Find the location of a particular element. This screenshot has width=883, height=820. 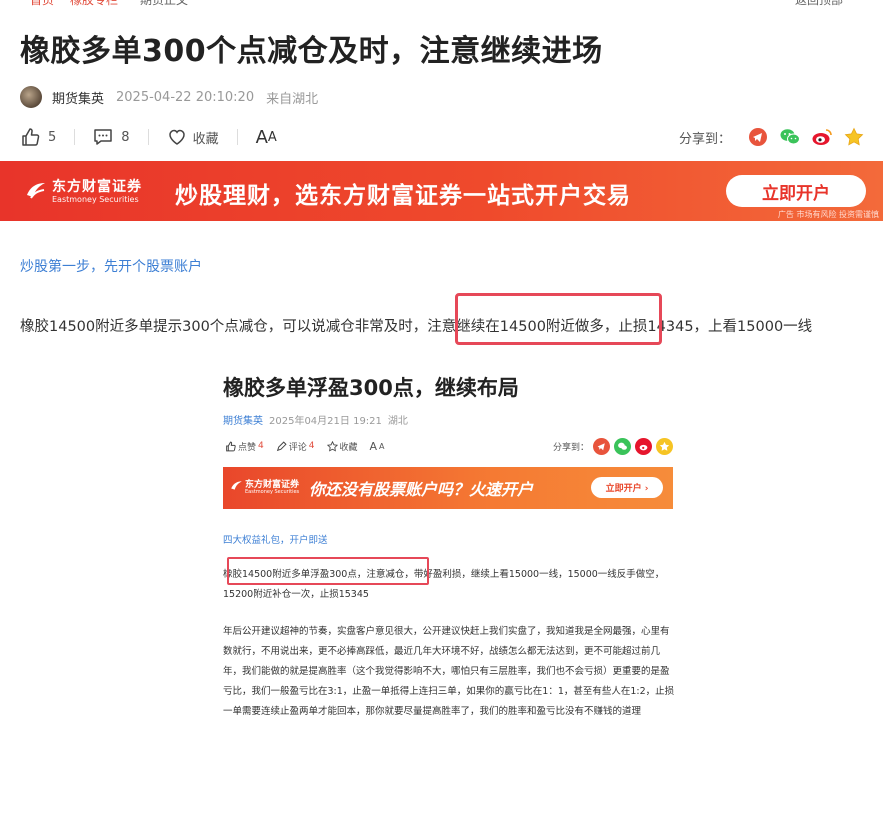

heart-icon is located at coordinates (176, 137).